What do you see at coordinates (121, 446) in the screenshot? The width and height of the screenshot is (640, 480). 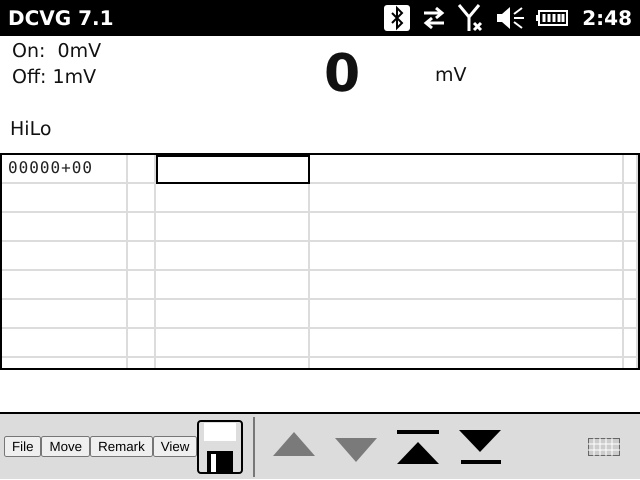 I see `menu-item: Remark` at bounding box center [121, 446].